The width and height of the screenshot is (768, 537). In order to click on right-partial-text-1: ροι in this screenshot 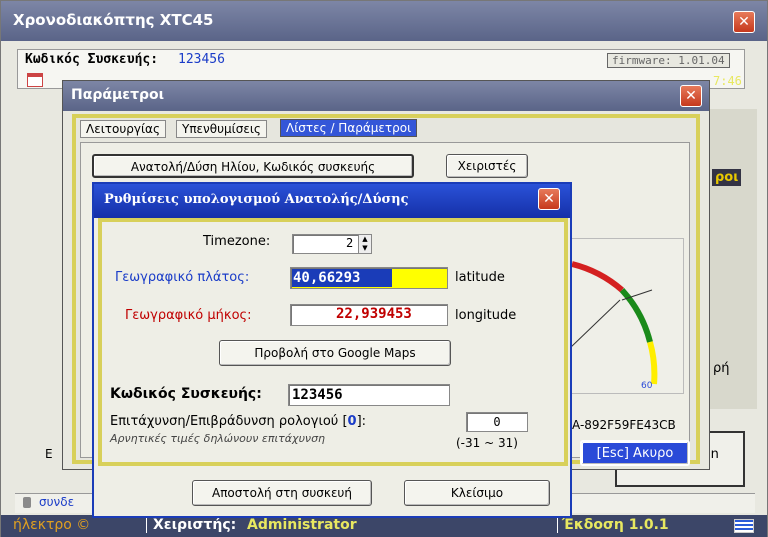, I will do `click(727, 177)`.